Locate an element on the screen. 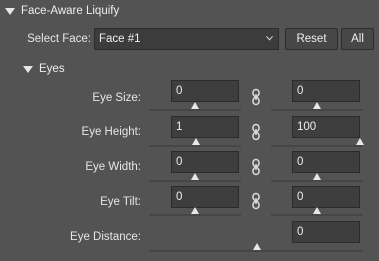  eye-size-right-slider-track is located at coordinates (317, 110).